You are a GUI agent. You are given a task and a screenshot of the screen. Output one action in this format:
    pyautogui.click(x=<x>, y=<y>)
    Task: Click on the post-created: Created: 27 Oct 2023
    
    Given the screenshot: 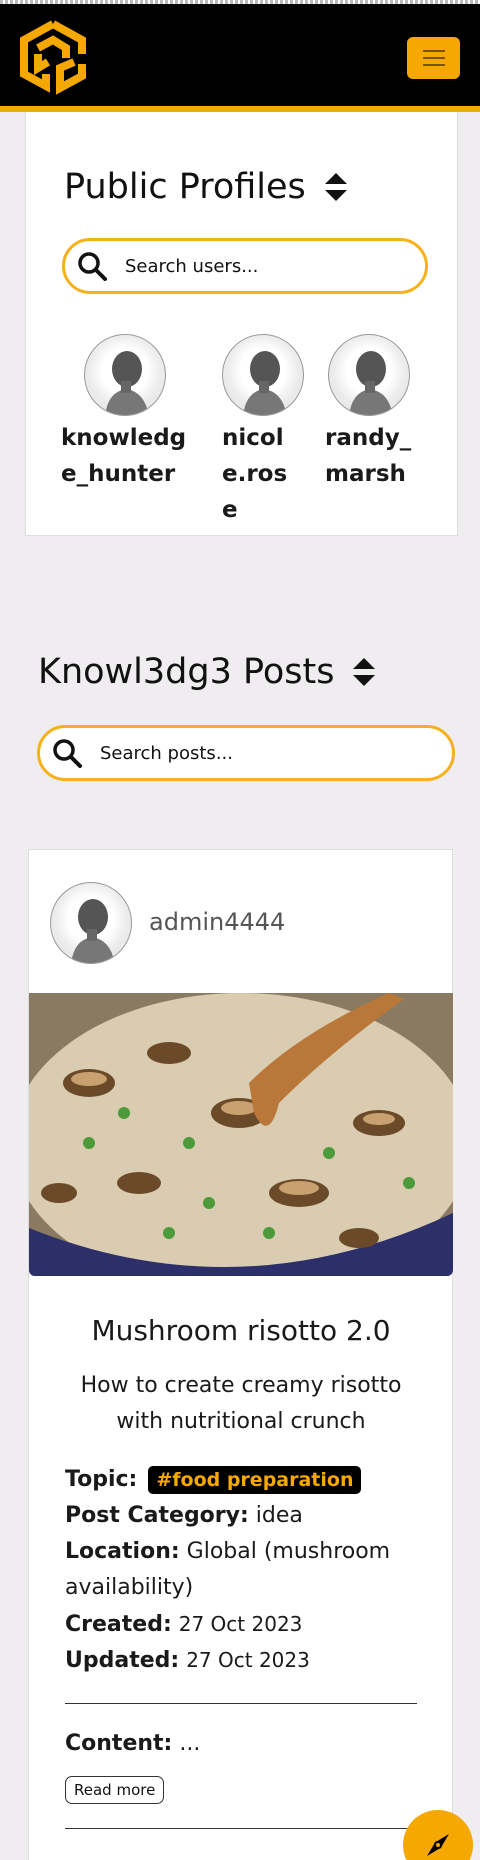 What is the action you would take?
    pyautogui.click(x=184, y=1624)
    